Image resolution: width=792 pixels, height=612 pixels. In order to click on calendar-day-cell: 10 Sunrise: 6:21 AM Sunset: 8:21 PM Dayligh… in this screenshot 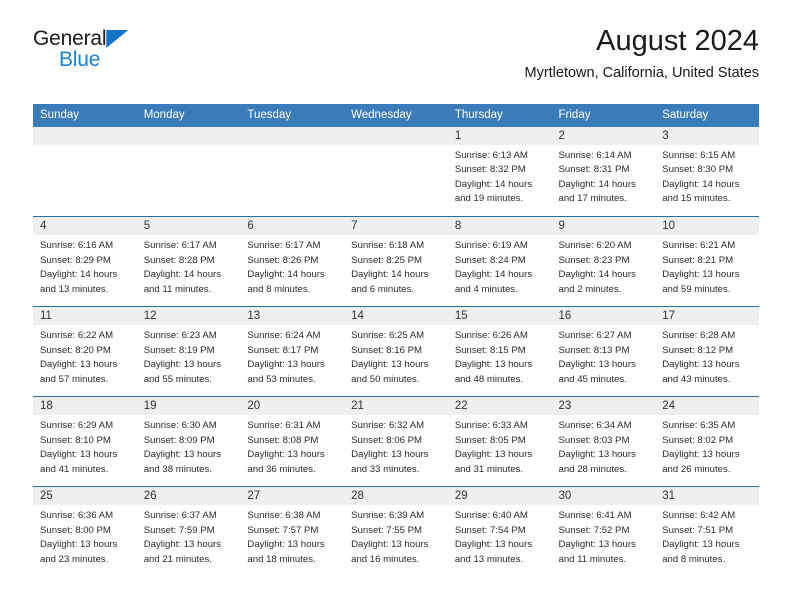, I will do `click(707, 261)`.